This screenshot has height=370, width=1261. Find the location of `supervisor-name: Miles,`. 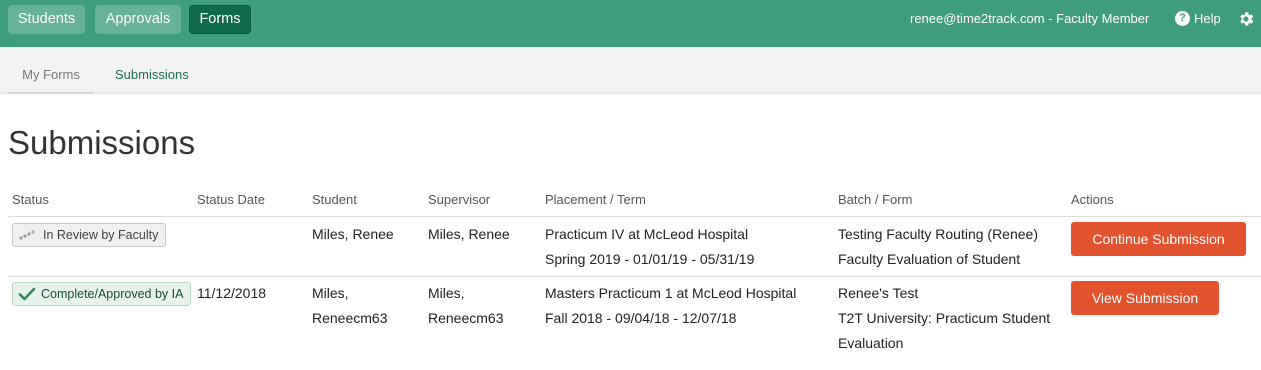

supervisor-name: Miles, is located at coordinates (446, 293).